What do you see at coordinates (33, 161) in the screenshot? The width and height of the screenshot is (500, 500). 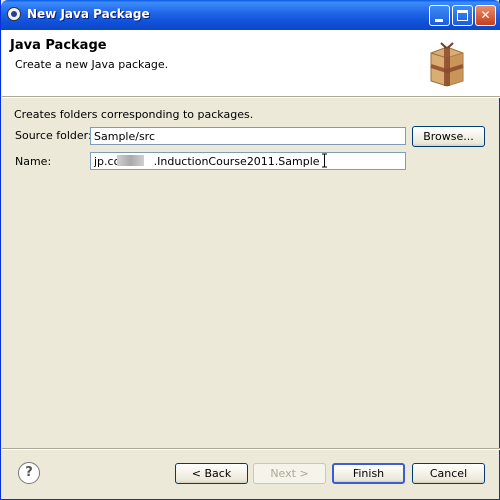 I see `name-label: Name:` at bounding box center [33, 161].